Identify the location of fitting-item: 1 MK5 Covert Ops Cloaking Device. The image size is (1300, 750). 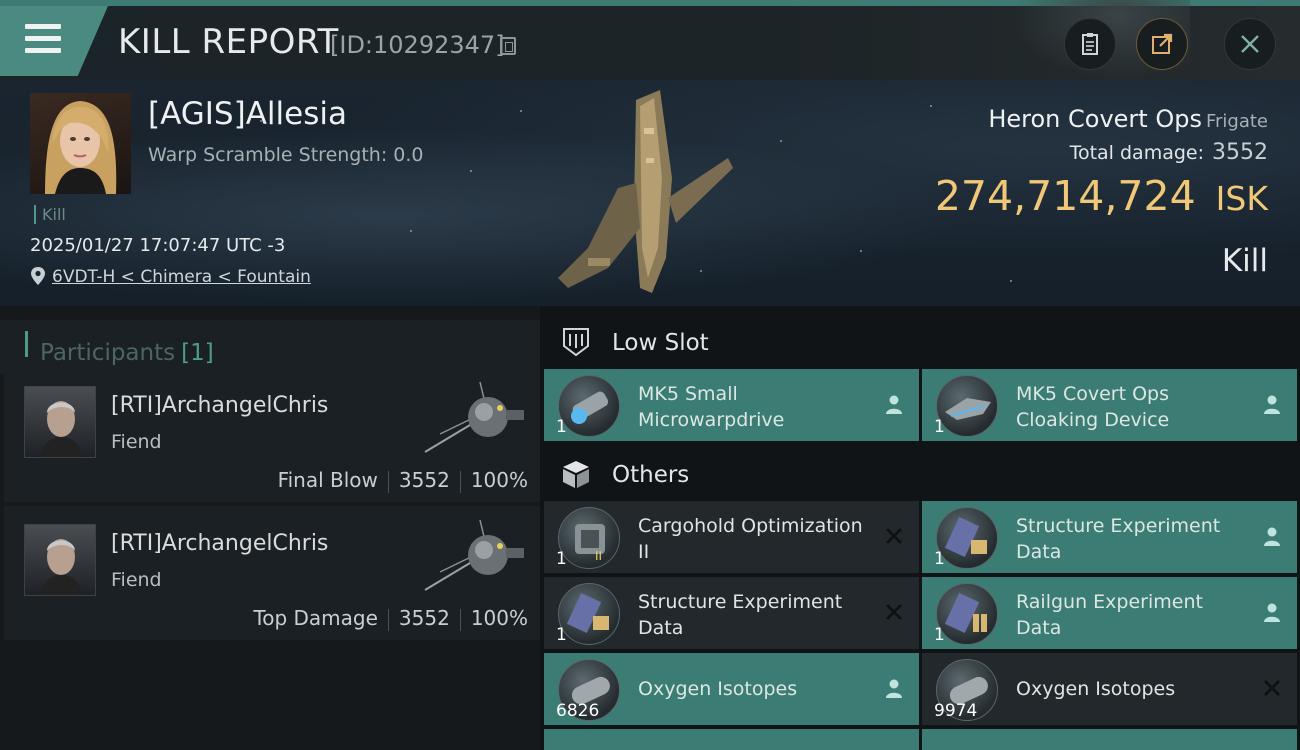
(1109, 405).